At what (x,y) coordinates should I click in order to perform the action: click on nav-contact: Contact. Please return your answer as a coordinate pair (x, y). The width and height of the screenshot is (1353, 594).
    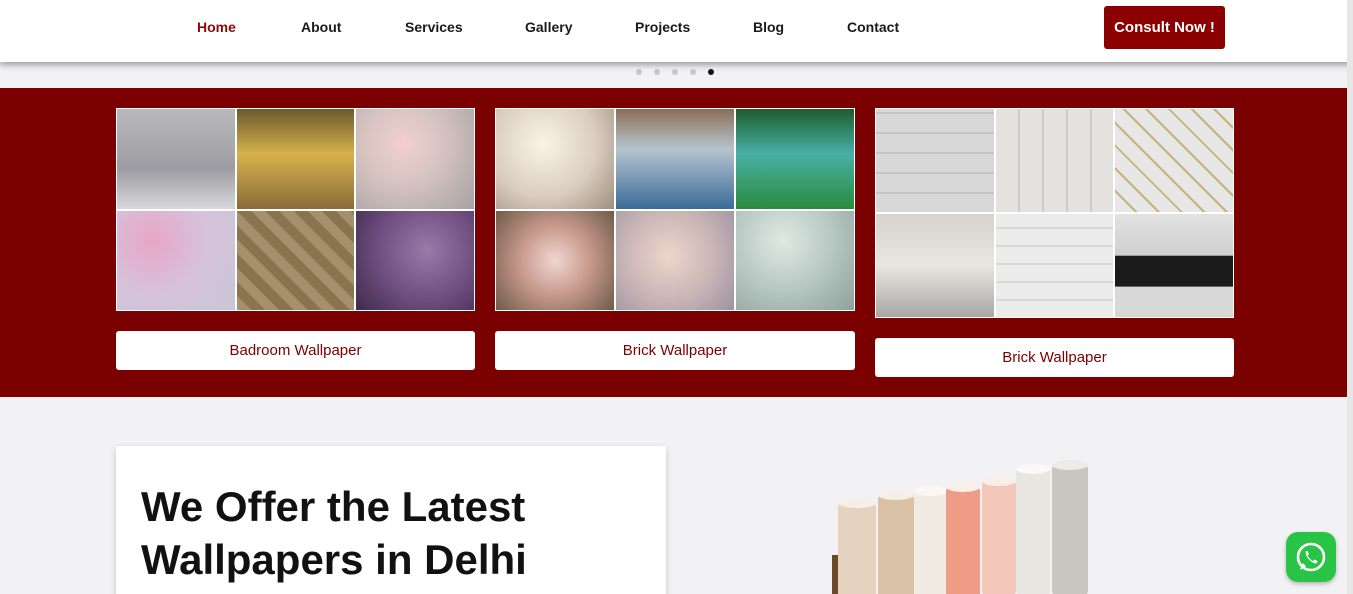
    Looking at the image, I should click on (873, 27).